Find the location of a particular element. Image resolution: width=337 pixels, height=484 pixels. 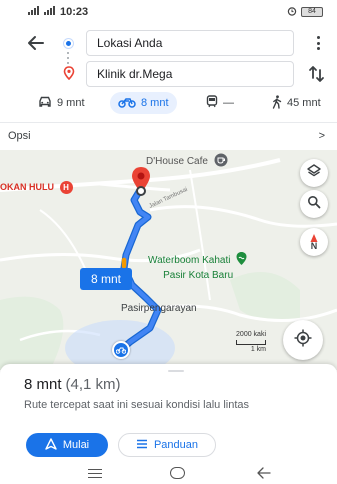

compass-north-label: N is located at coordinates (314, 246).